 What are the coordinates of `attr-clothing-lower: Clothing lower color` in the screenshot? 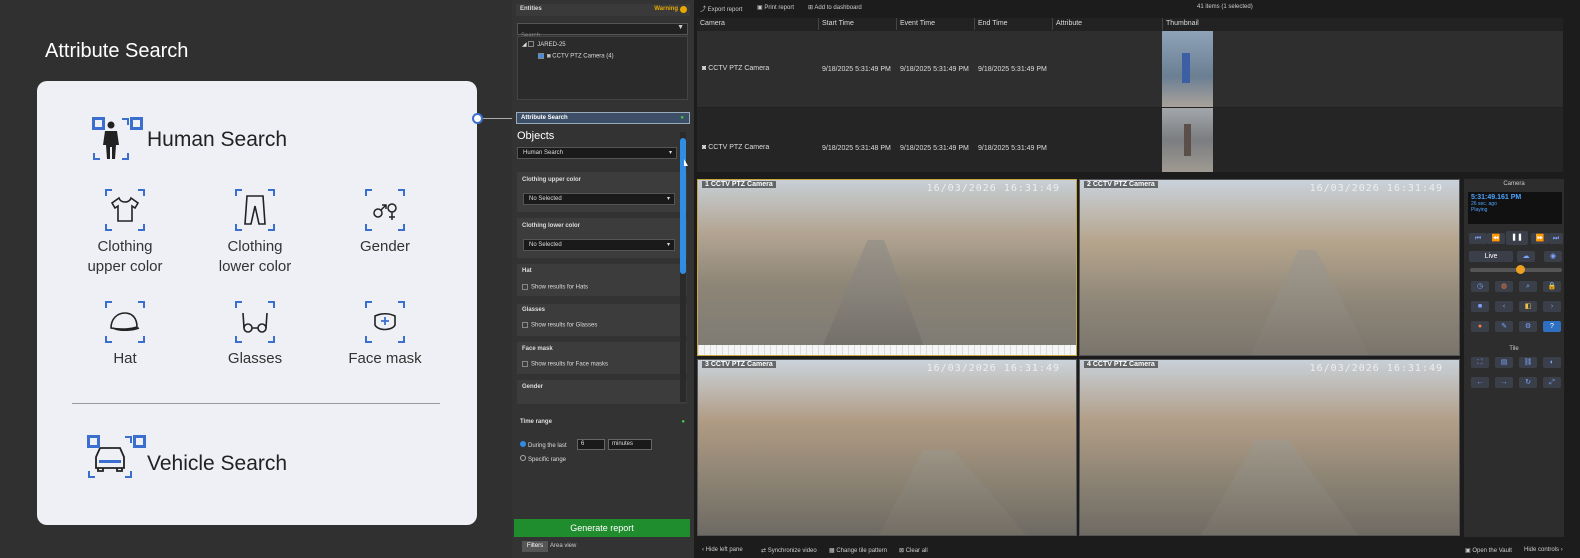 It's located at (255, 233).